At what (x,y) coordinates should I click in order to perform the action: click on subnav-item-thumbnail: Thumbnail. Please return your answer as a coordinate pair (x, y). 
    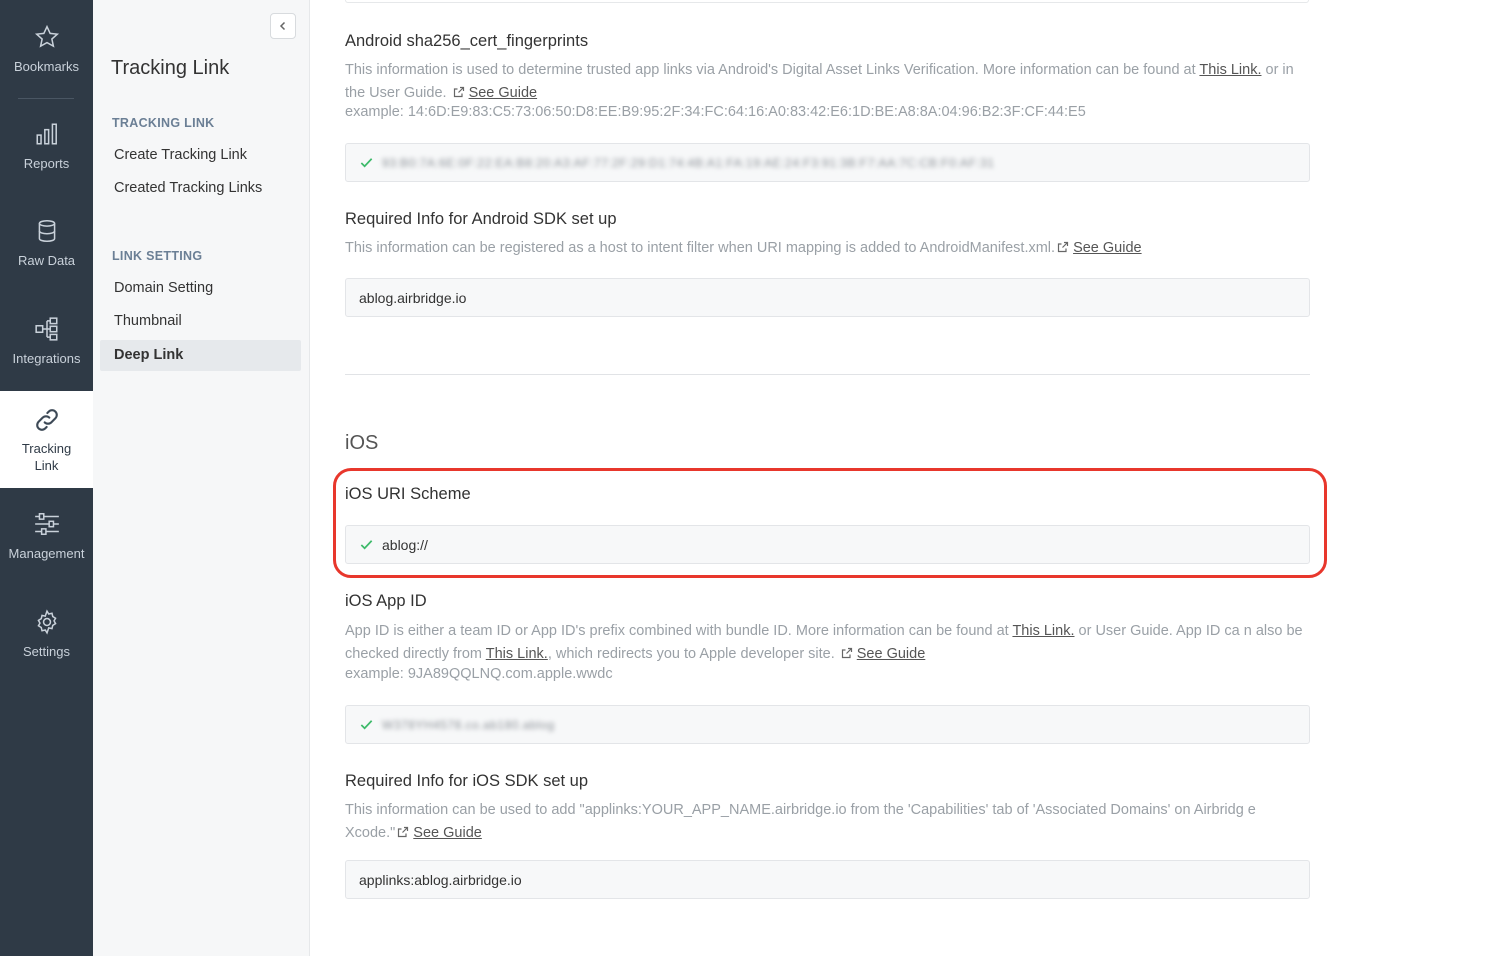
    Looking at the image, I should click on (200, 321).